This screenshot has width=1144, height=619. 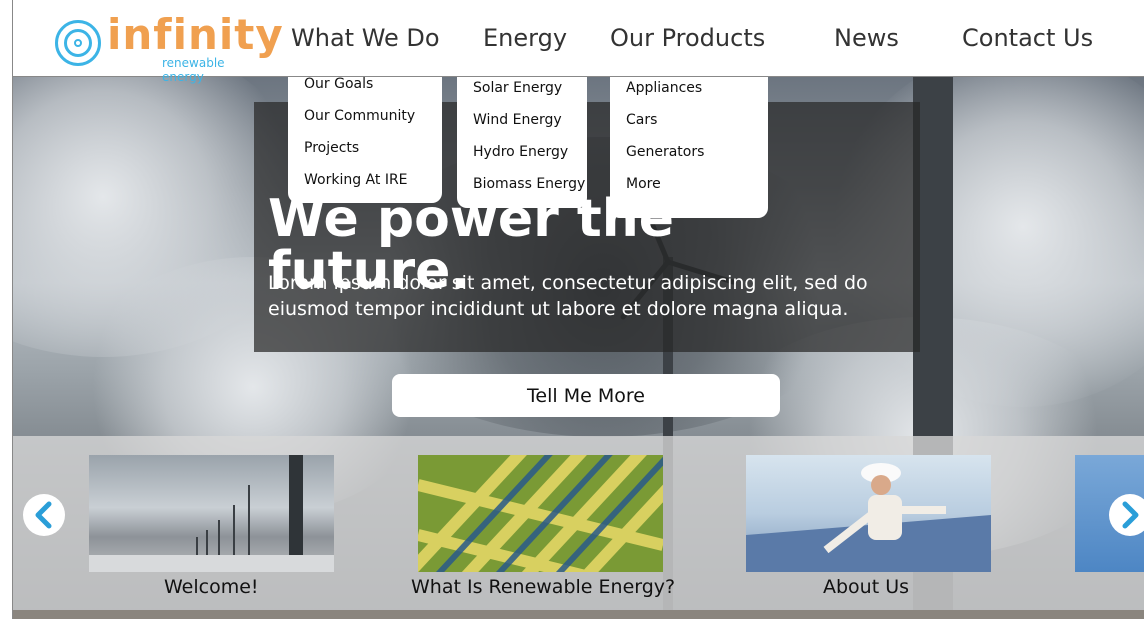 What do you see at coordinates (211, 587) in the screenshot?
I see `carousel-caption: Welcome!` at bounding box center [211, 587].